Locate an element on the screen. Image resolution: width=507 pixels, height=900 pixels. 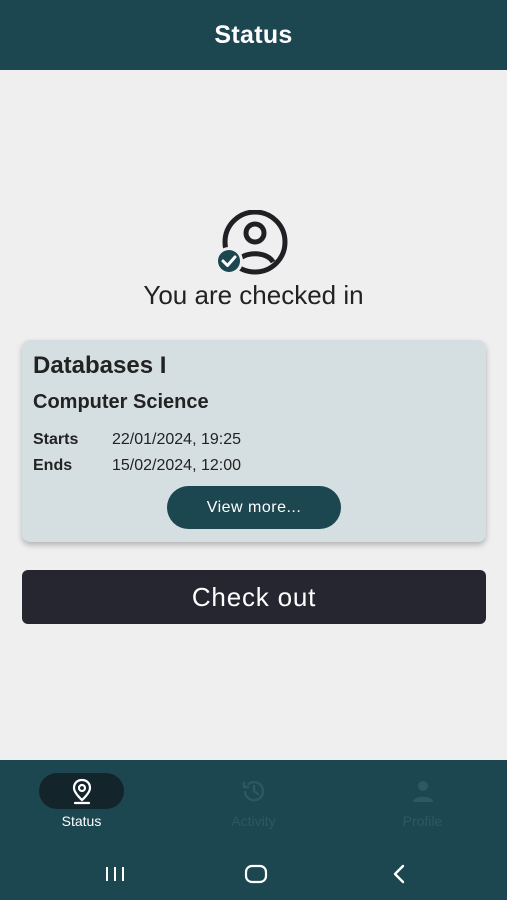
end-row: Ends 15/02/2024, 12:00 is located at coordinates (137, 466).